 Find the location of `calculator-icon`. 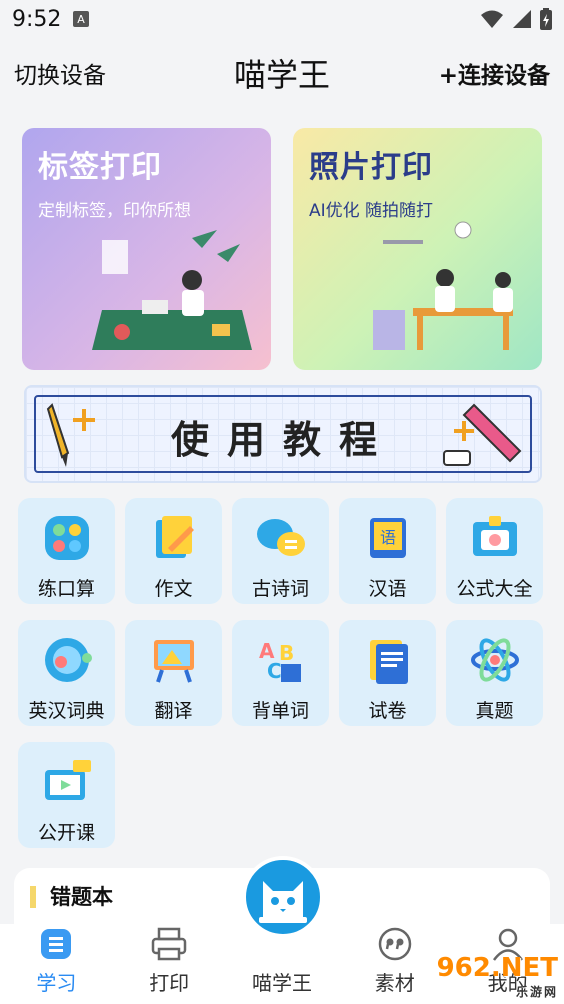

calculator-icon is located at coordinates (66, 538).